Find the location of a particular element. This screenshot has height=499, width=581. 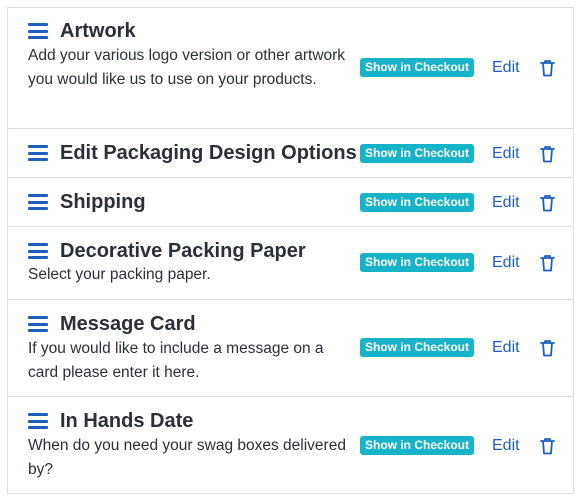

item-header: Decorative Packing Paper is located at coordinates (167, 251).